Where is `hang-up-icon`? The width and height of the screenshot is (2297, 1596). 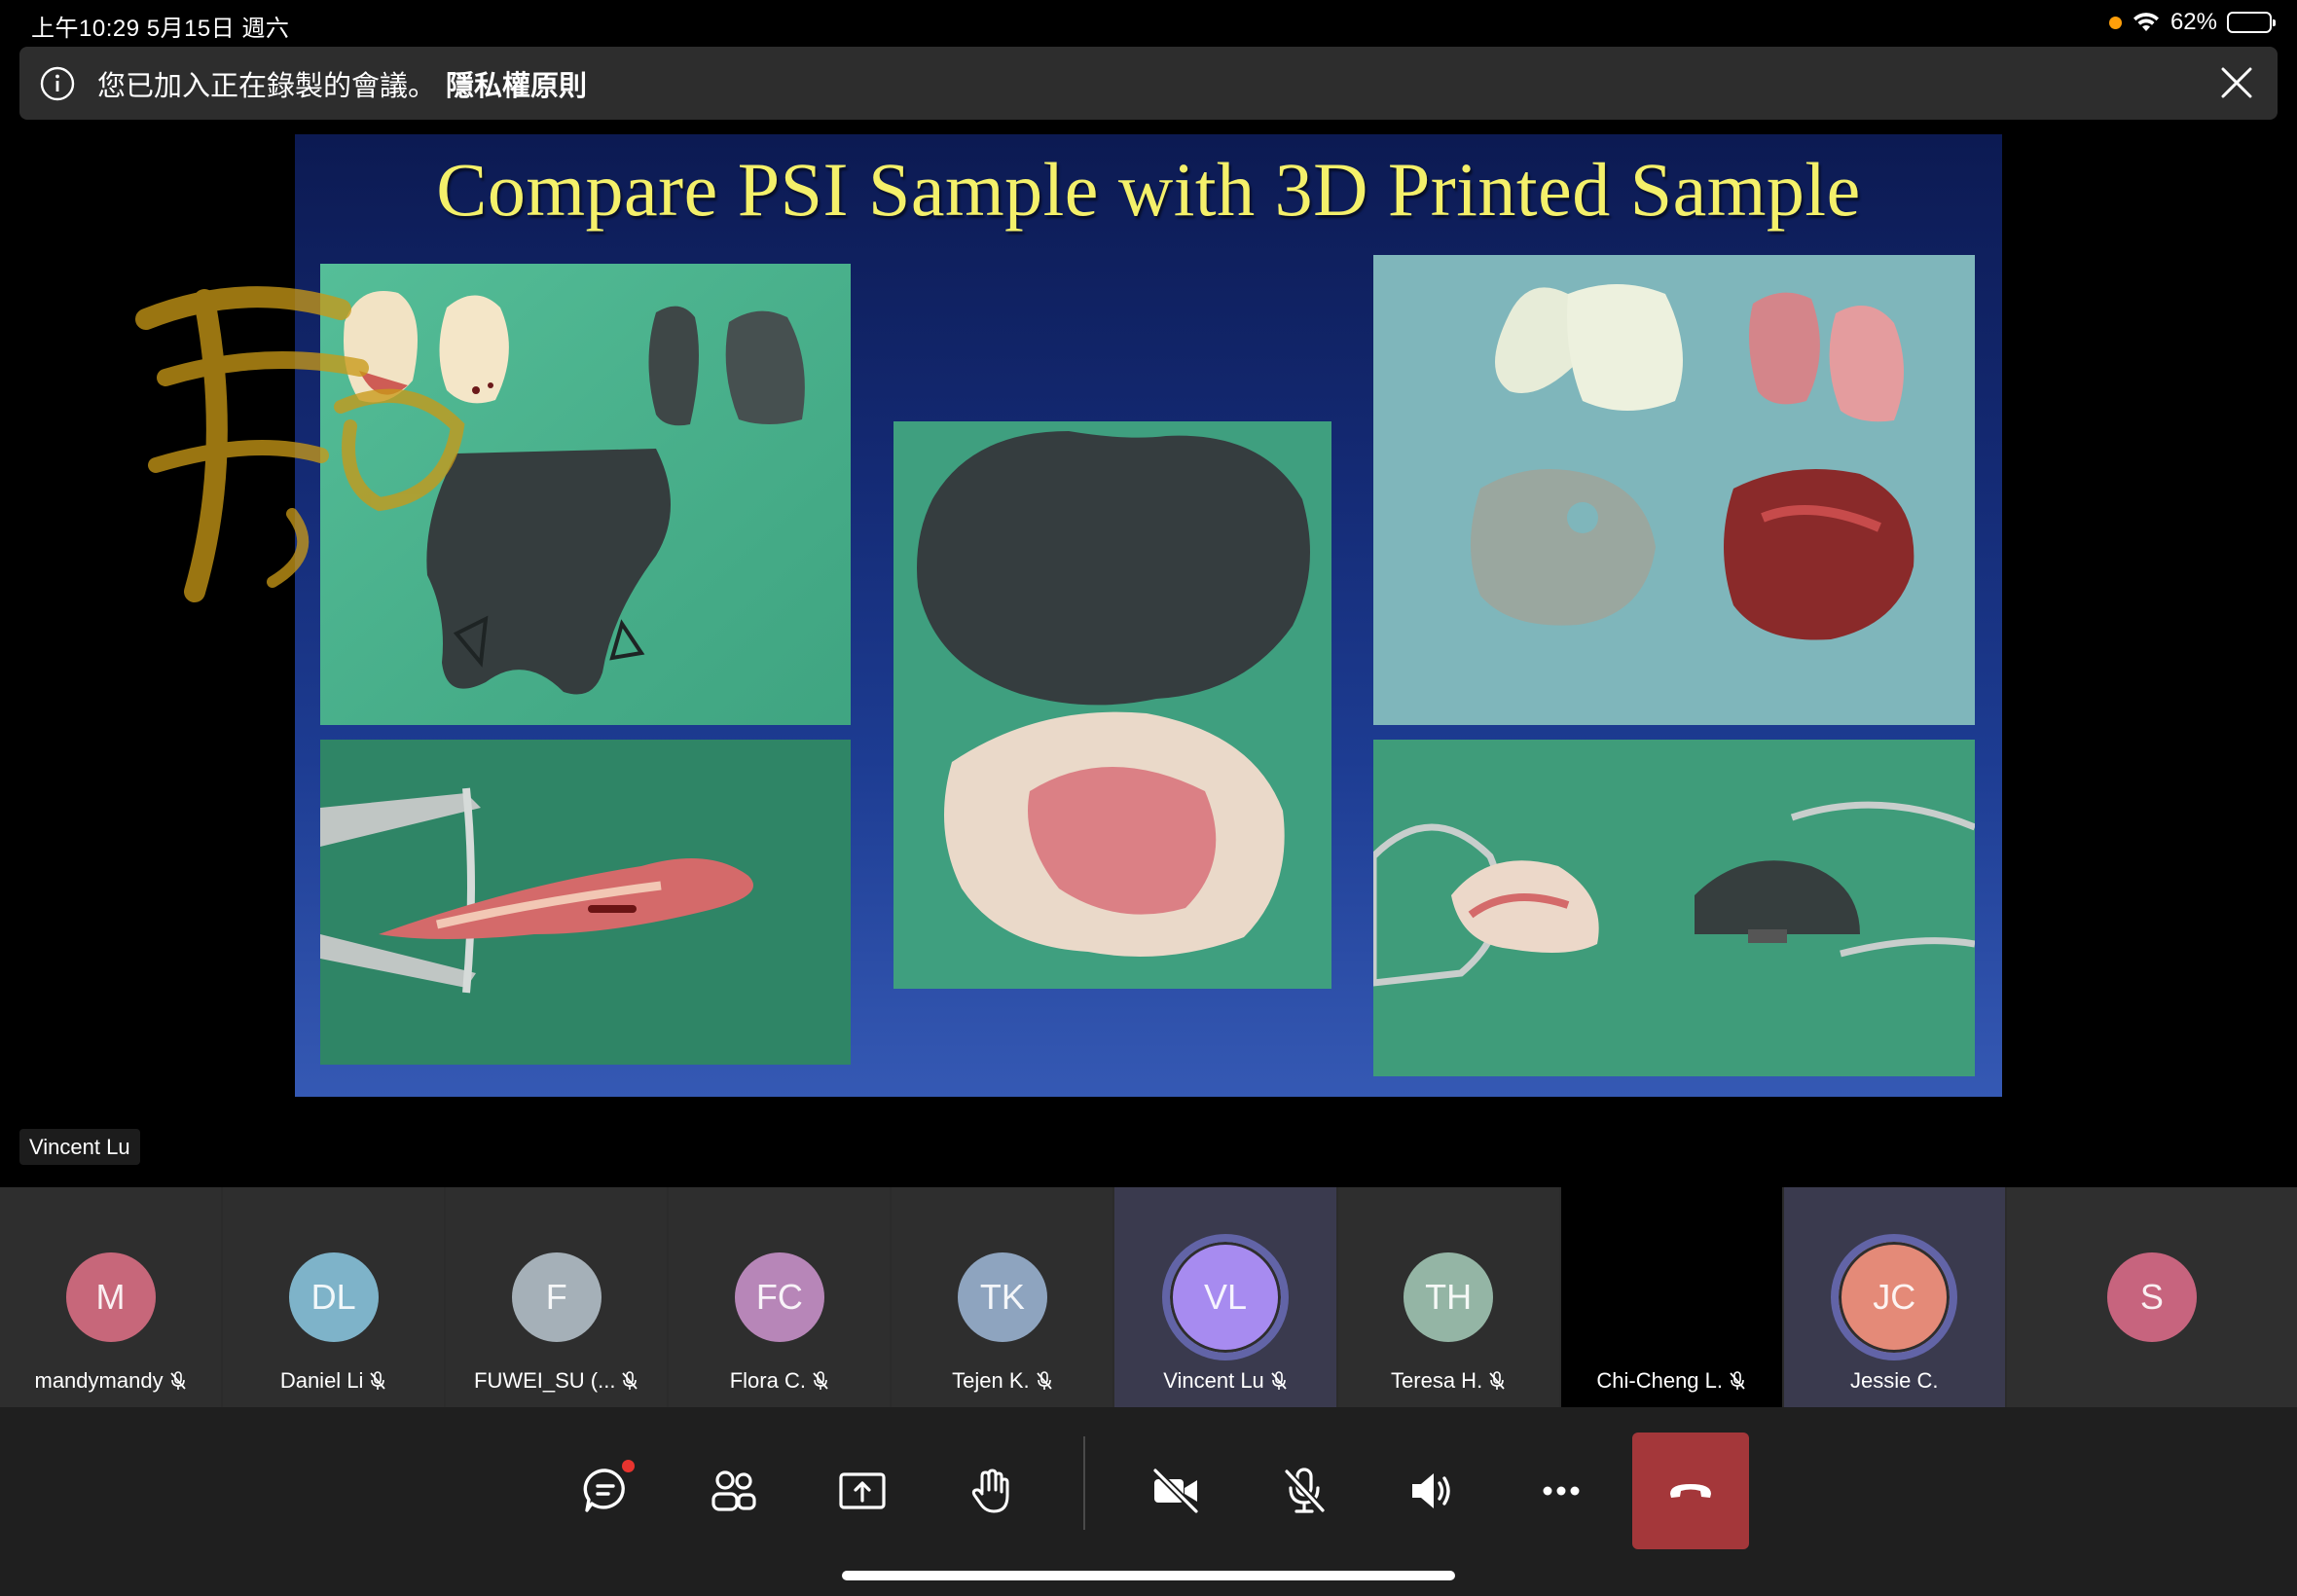 hang-up-icon is located at coordinates (1690, 1491).